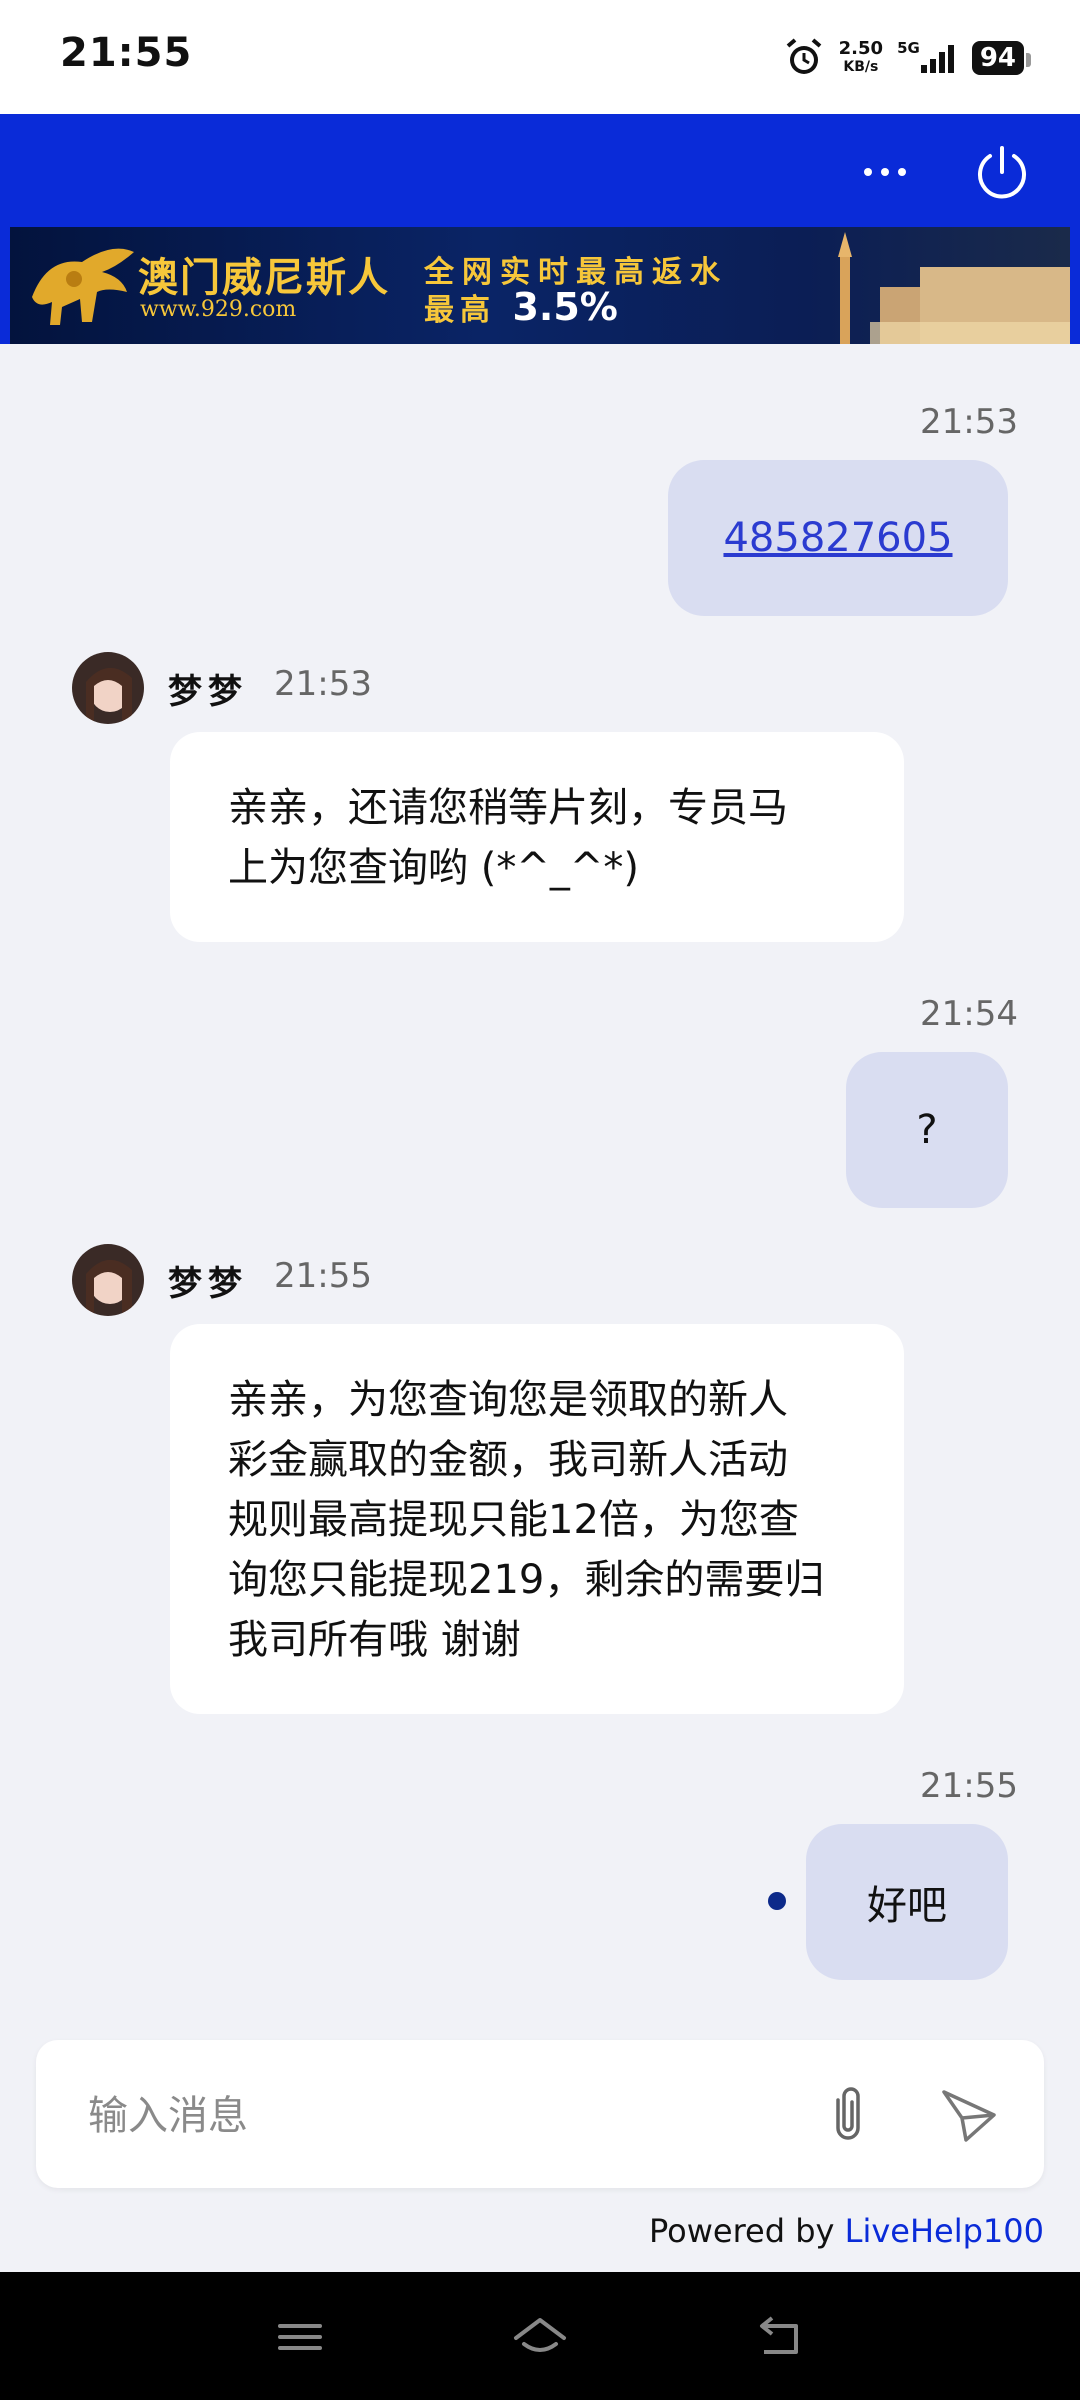 This screenshot has height=2400, width=1080. I want to click on promo-banner: 澳门威尼斯人 www.929.com 全网实时最高返水 最高 3.5%, so click(540, 285).